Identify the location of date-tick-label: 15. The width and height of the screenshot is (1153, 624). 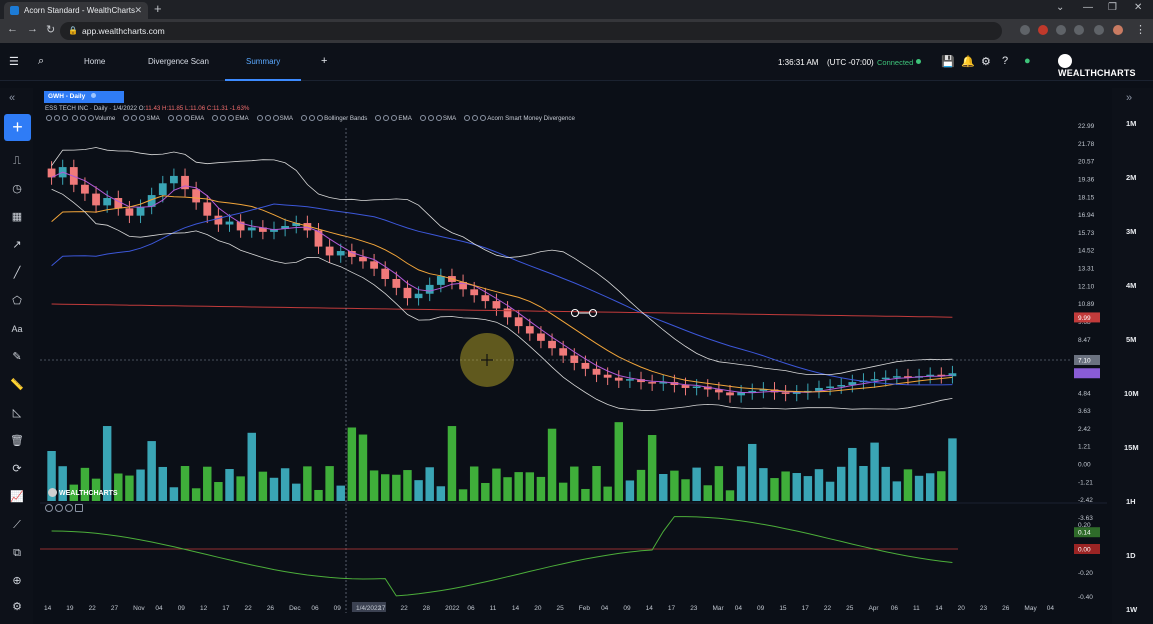
(783, 608).